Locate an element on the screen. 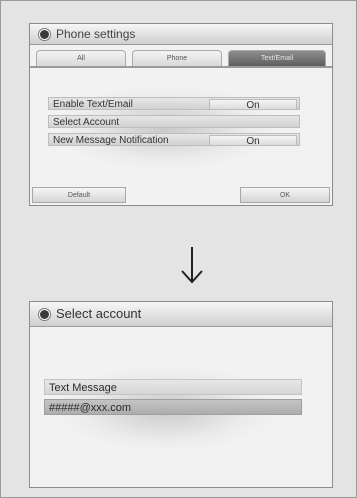  screen-title: Select account is located at coordinates (99, 313).